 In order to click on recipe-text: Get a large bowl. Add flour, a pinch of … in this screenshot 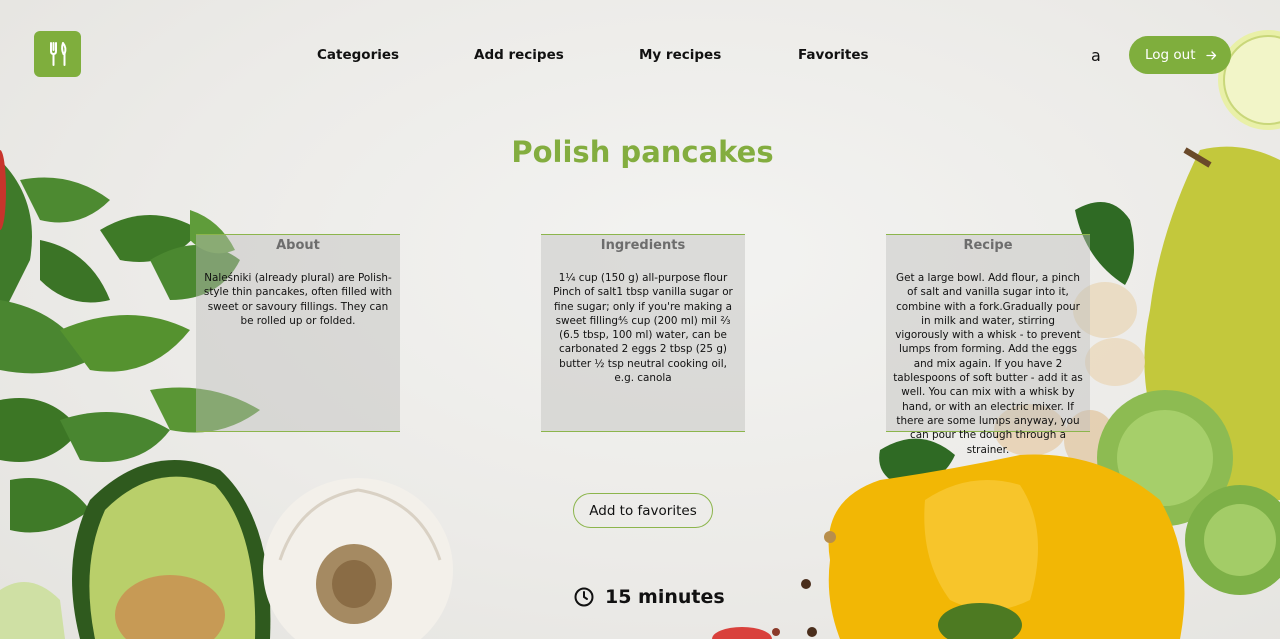, I will do `click(988, 364)`.